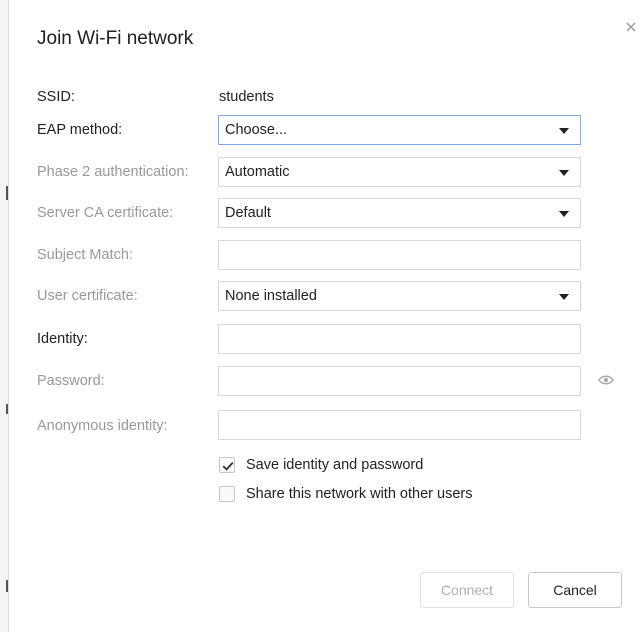 The image size is (642, 632). What do you see at coordinates (113, 172) in the screenshot?
I see `phase2-auth-label: Phase 2 authentication:` at bounding box center [113, 172].